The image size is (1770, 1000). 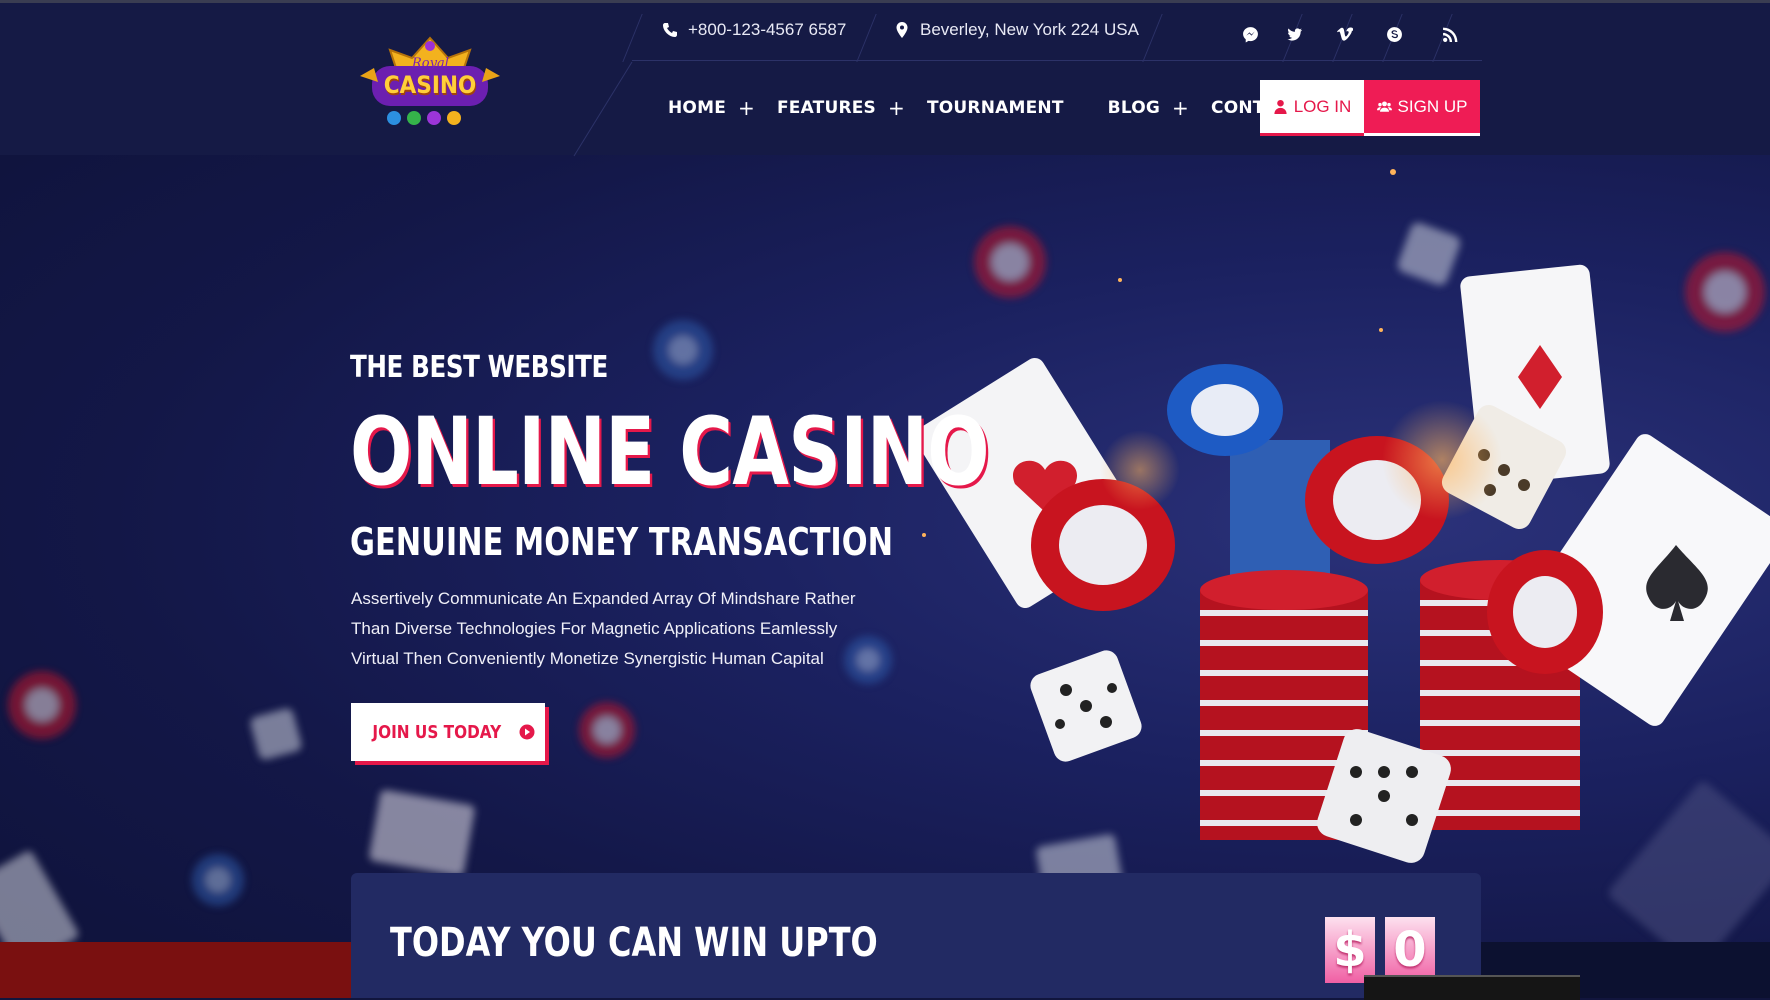 What do you see at coordinates (1350, 950) in the screenshot?
I see `jackpot-counter-digit: $` at bounding box center [1350, 950].